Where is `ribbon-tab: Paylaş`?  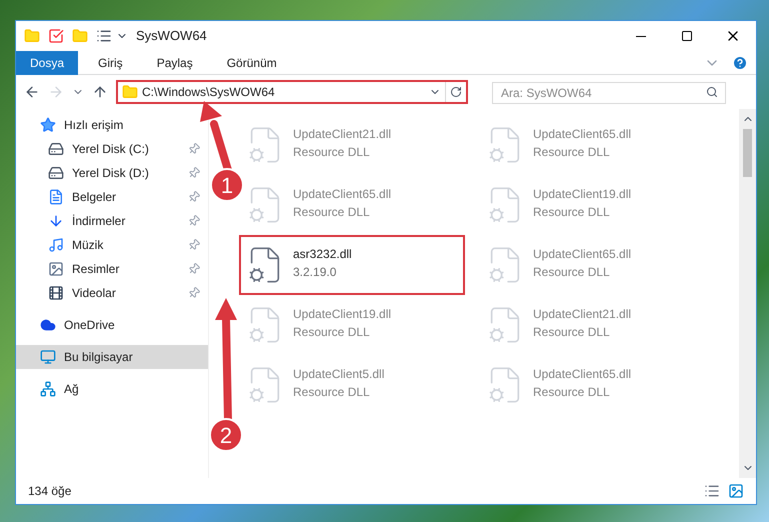
ribbon-tab: Paylaş is located at coordinates (174, 62).